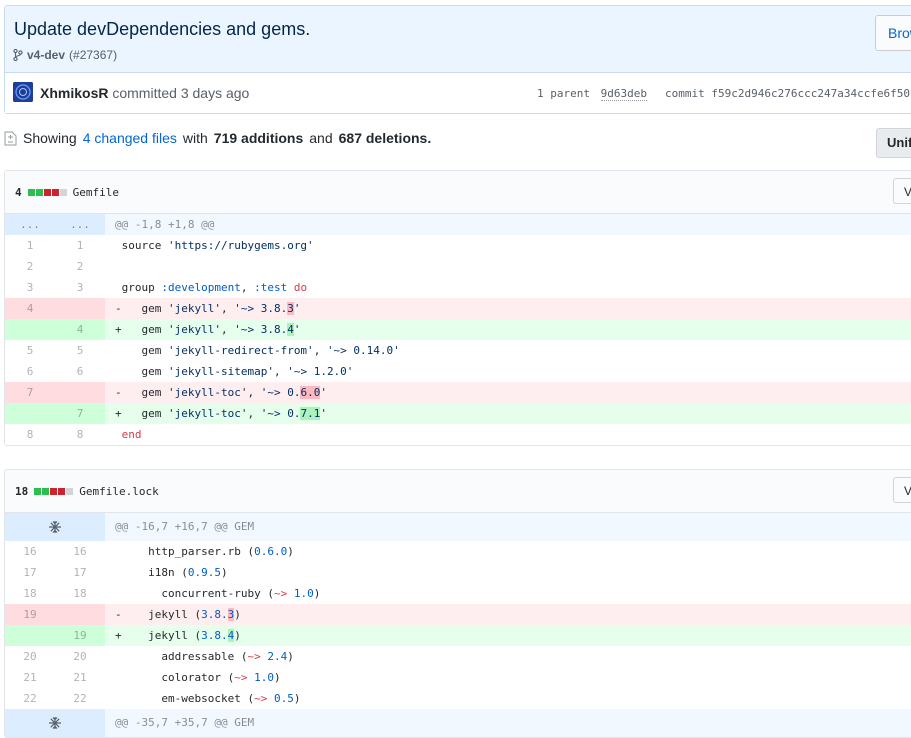 Image resolution: width=911 pixels, height=738 pixels. What do you see at coordinates (158, 551) in the screenshot?
I see `diff-line: 16 16 http_parser.rb (0.6.0)` at bounding box center [158, 551].